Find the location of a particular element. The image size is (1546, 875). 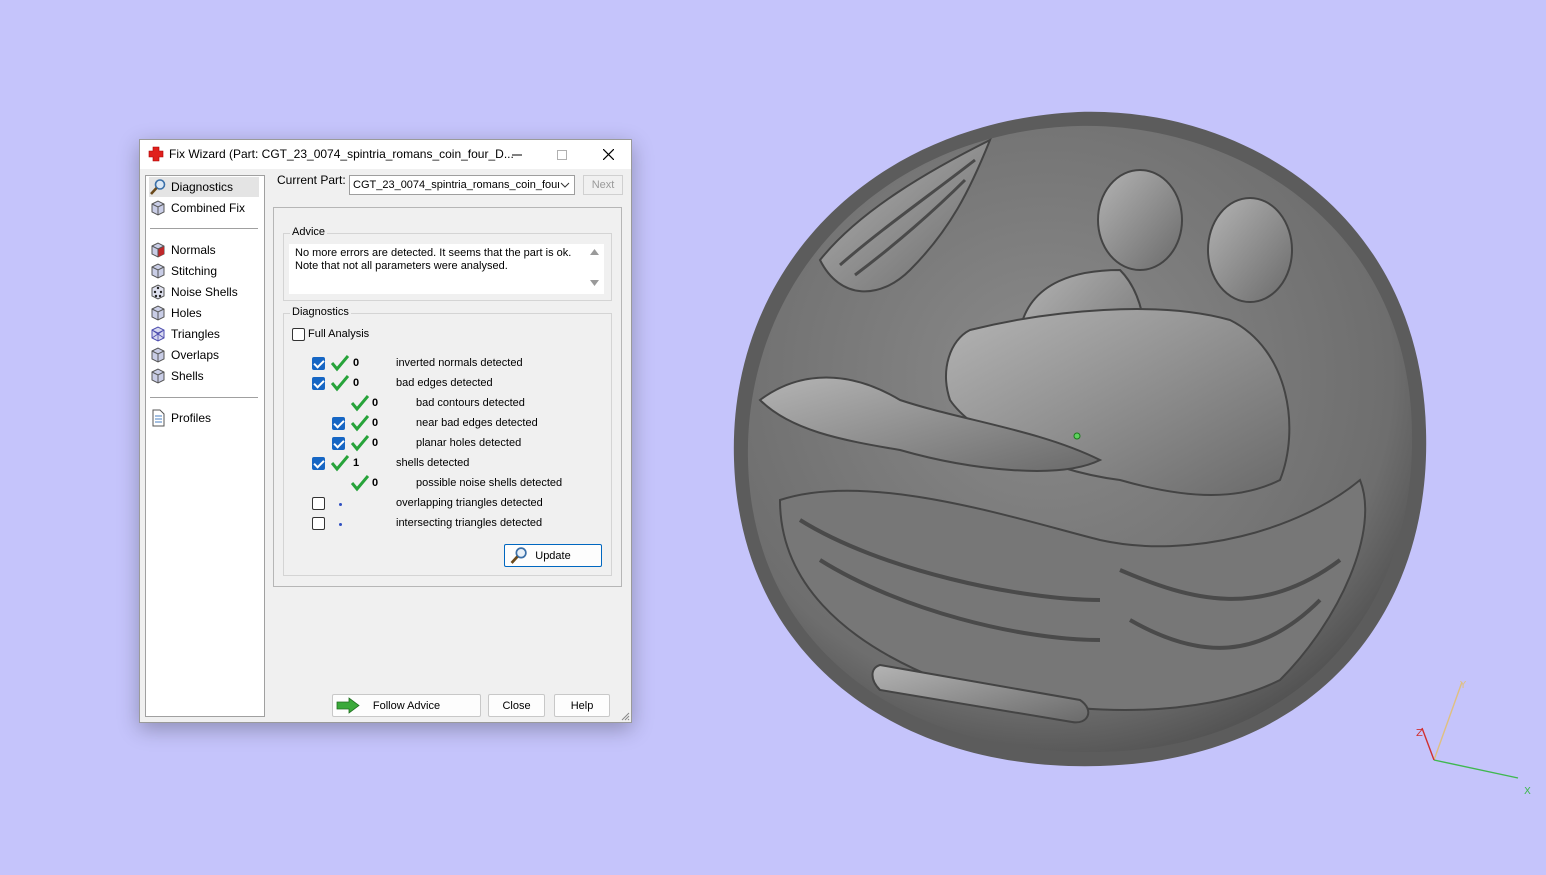

axis-triad: Y X Z is located at coordinates (1473, 738).